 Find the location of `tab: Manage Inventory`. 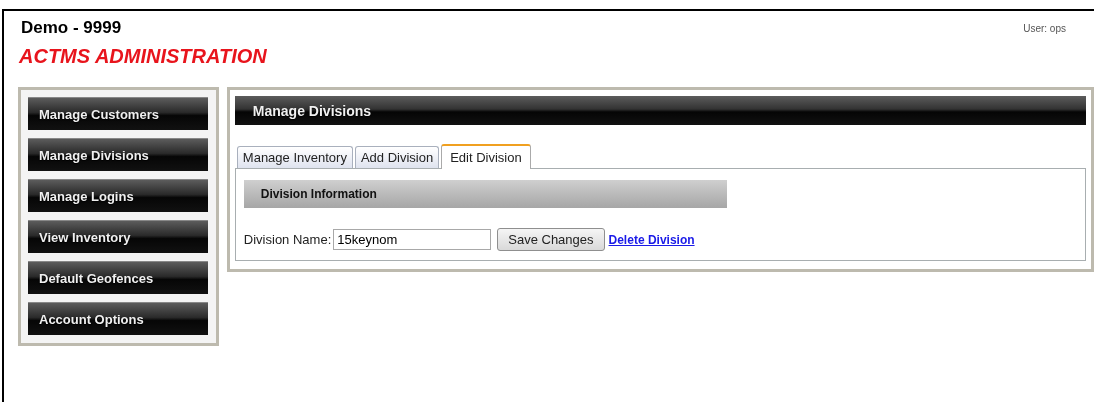

tab: Manage Inventory is located at coordinates (294, 157).